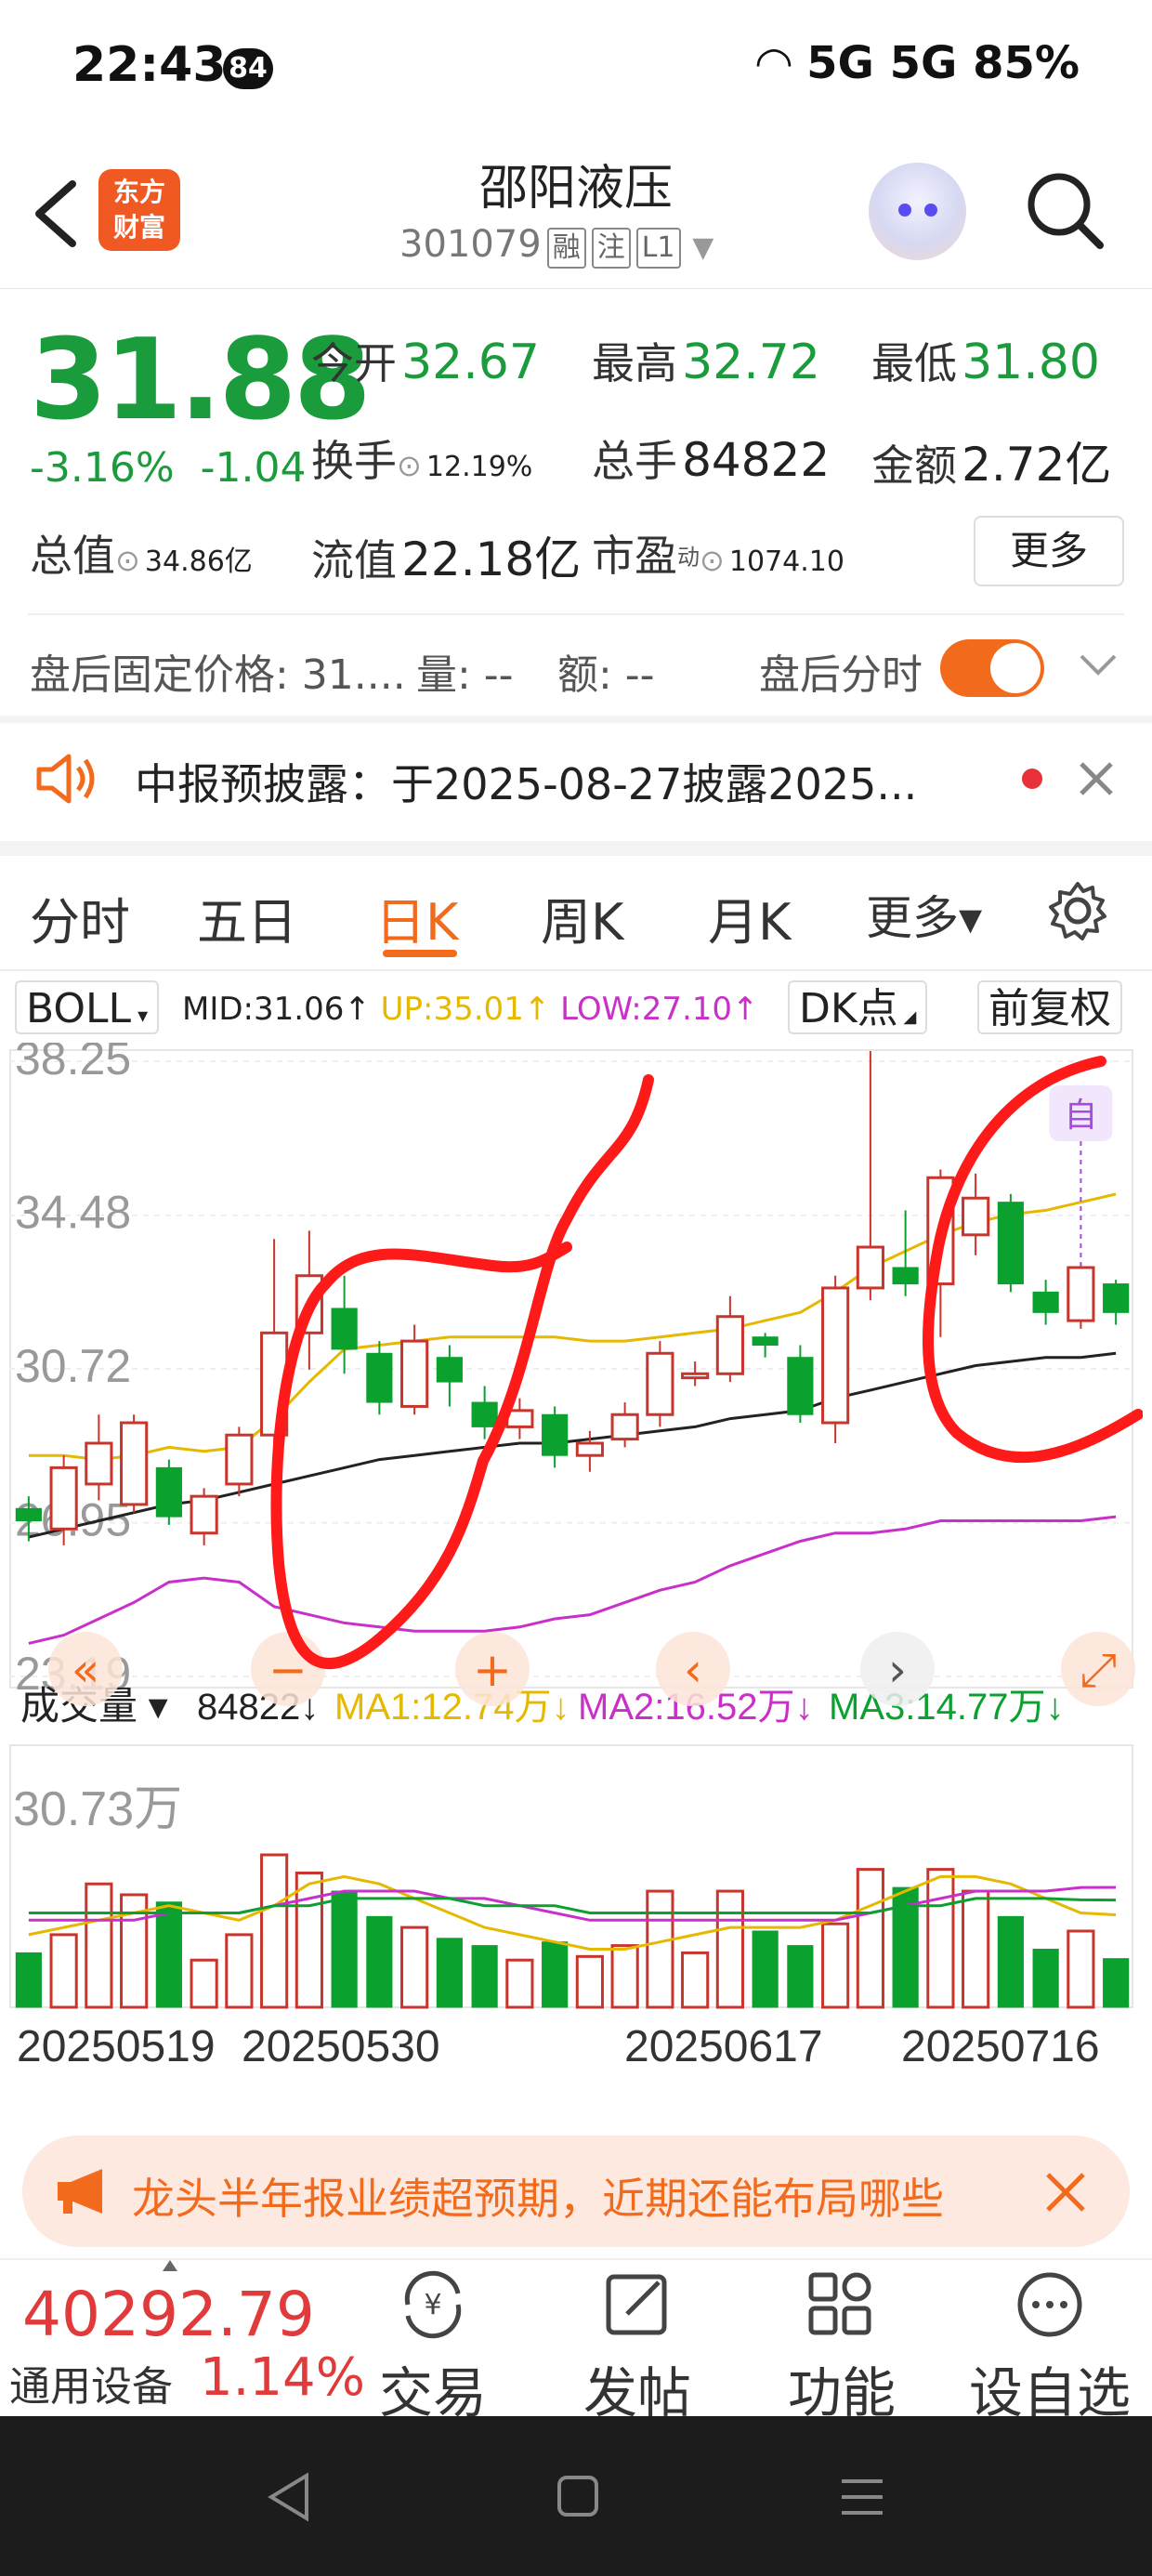 The image size is (1152, 2576). I want to click on home-nav-icon, so click(577, 2497).